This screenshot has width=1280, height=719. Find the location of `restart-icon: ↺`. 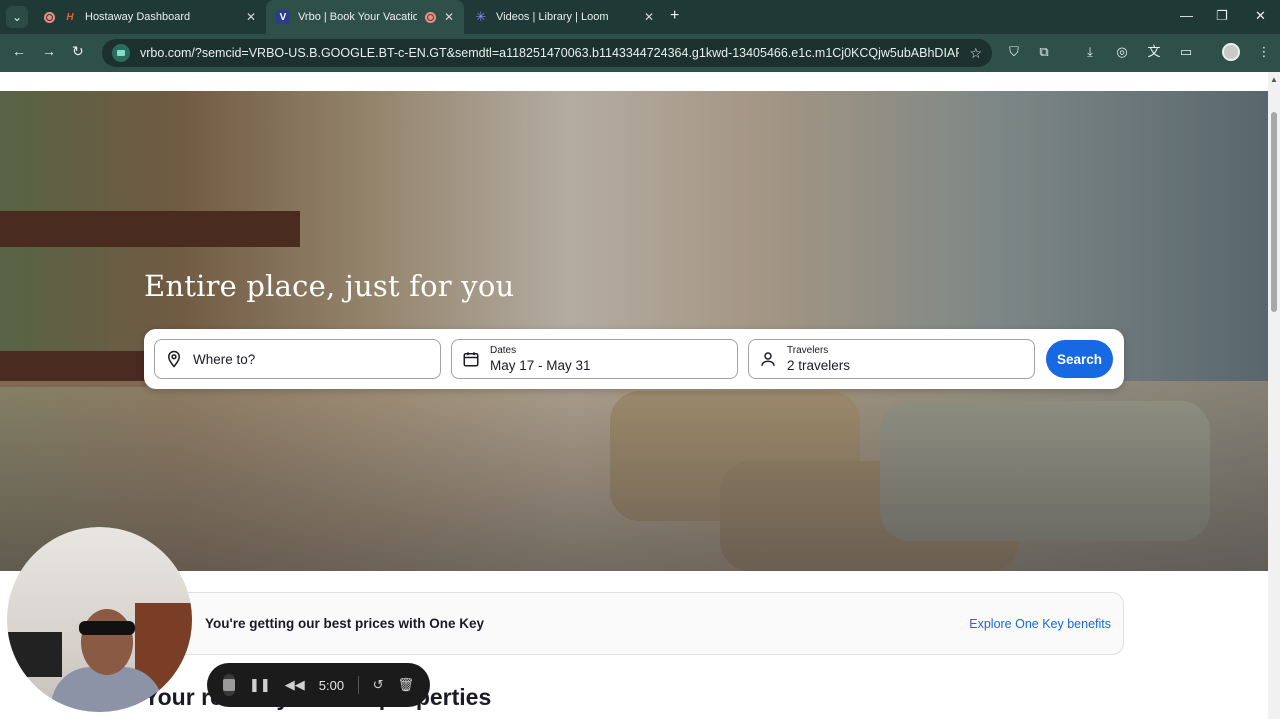

restart-icon: ↺ is located at coordinates (378, 685).